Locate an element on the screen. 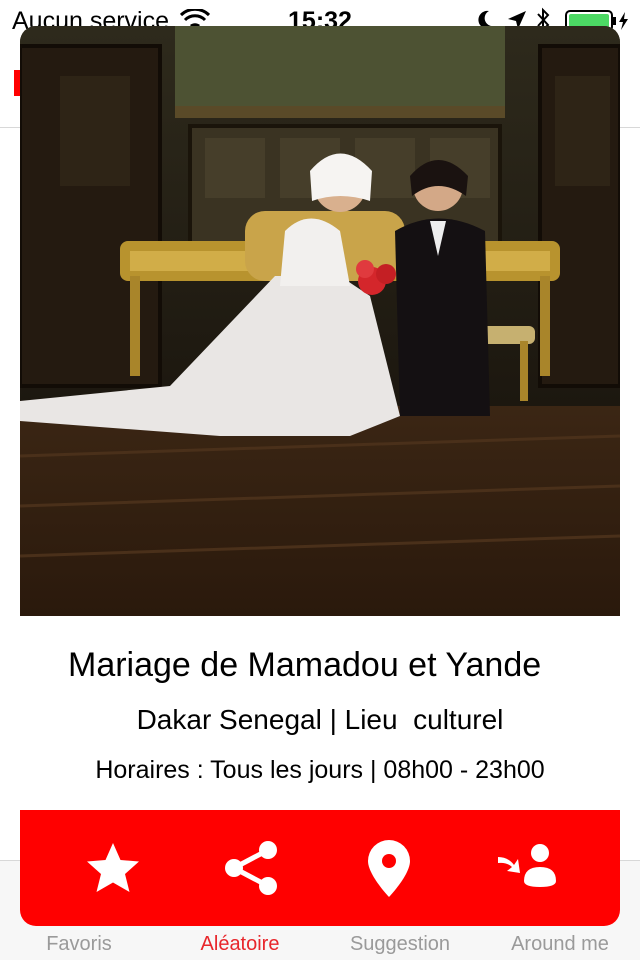 The width and height of the screenshot is (640, 960). map-pin-icon is located at coordinates (389, 868).